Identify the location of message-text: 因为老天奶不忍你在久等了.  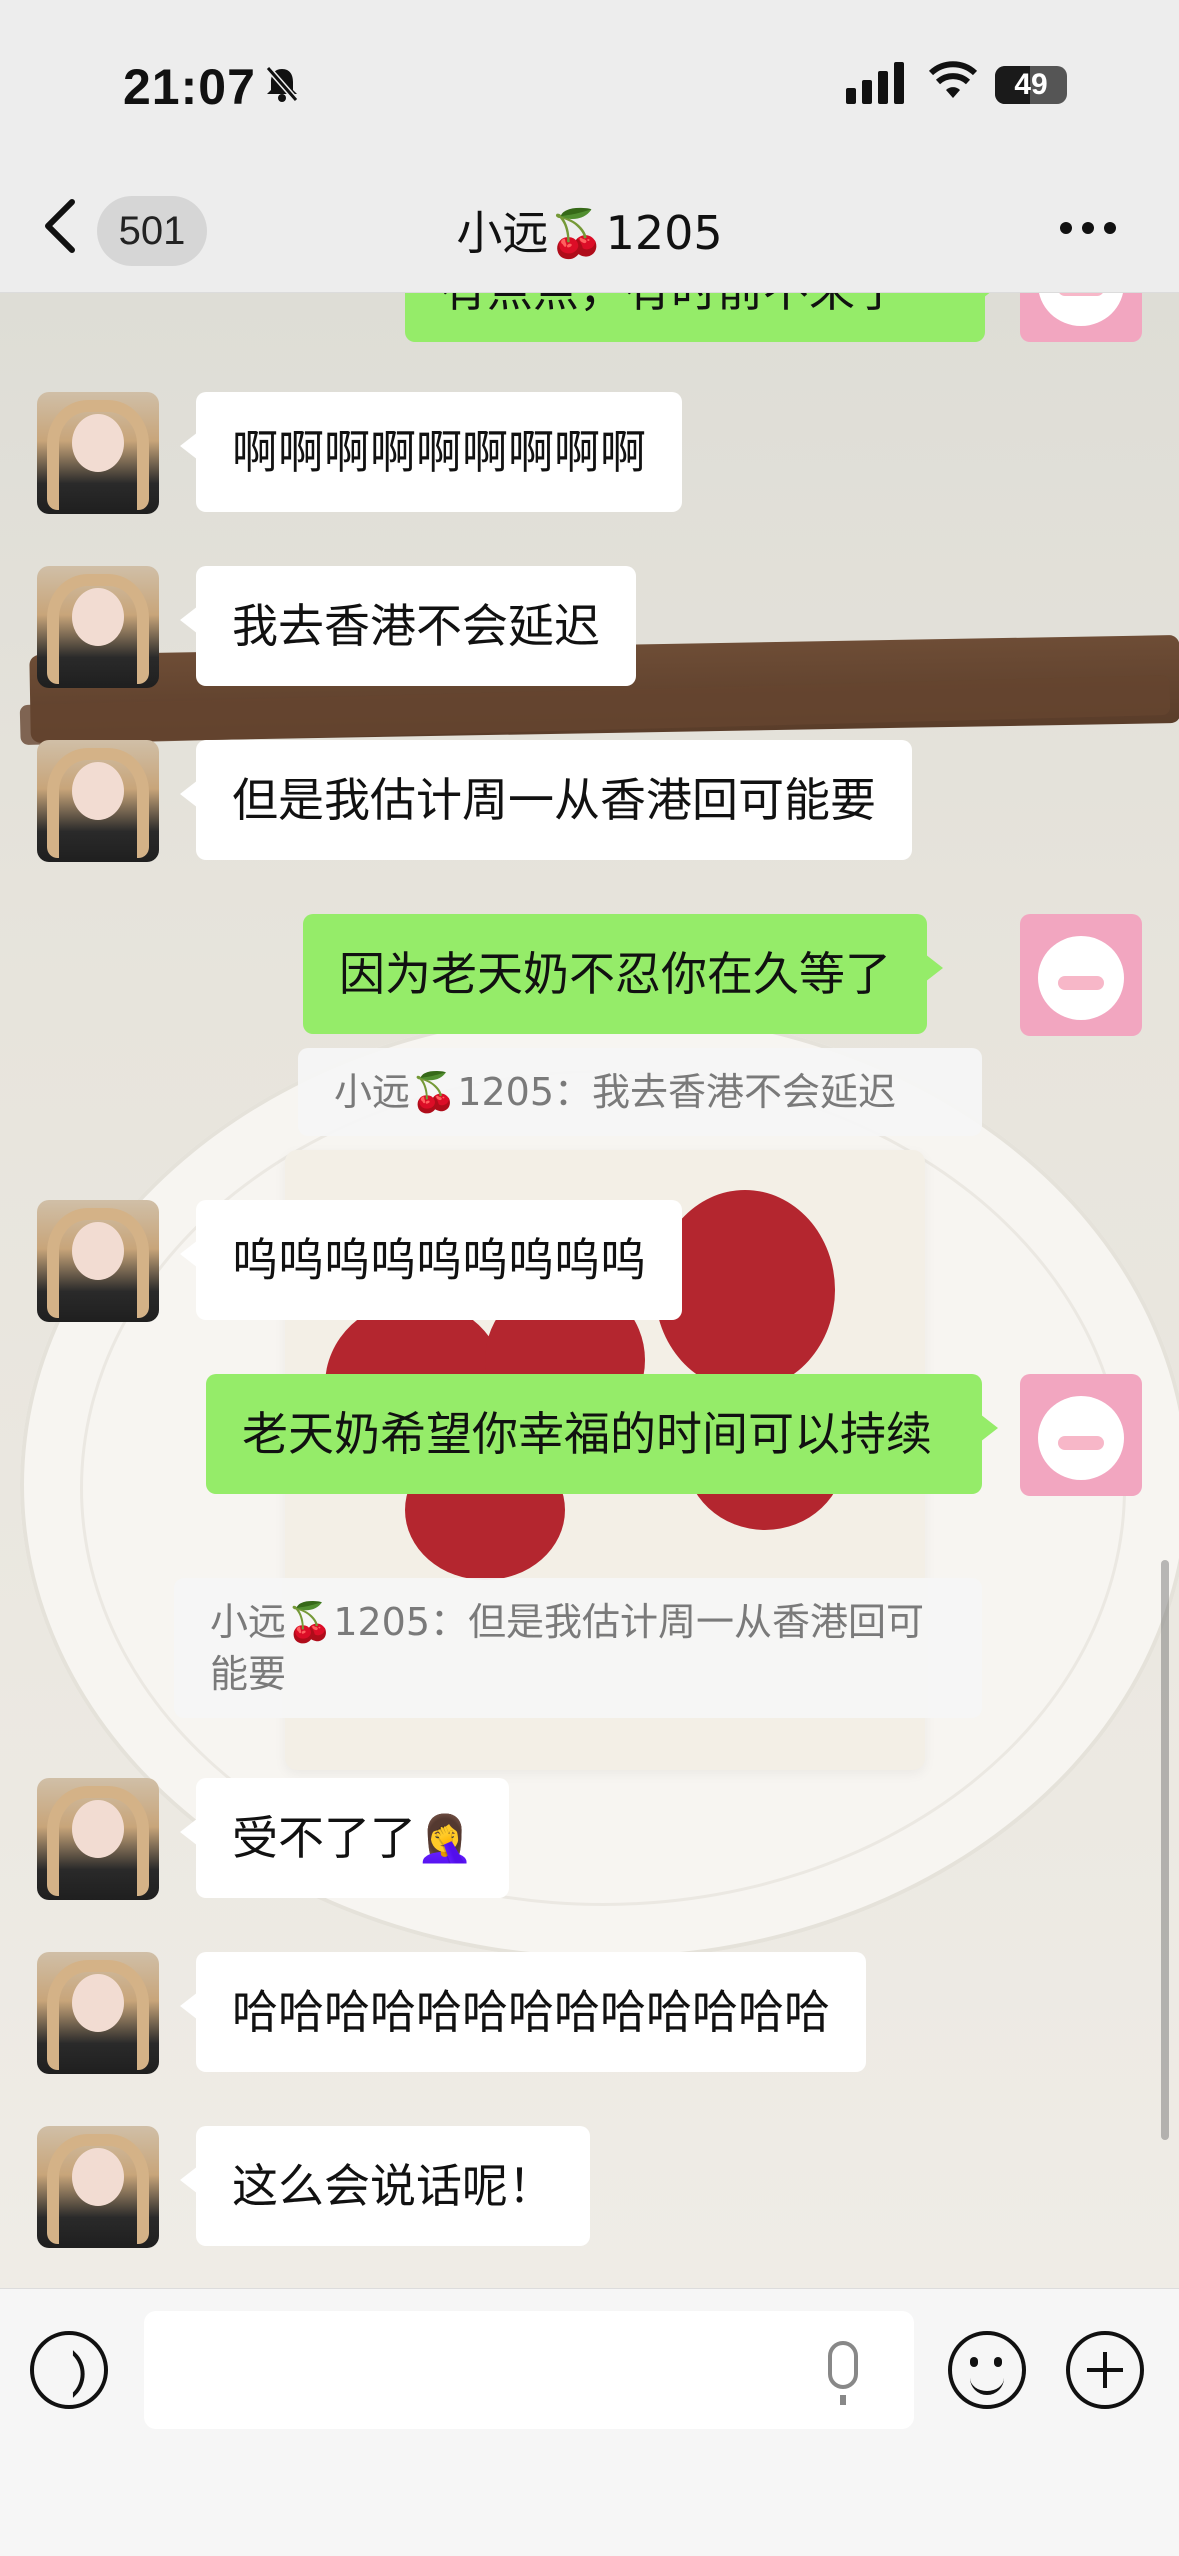
(615, 974).